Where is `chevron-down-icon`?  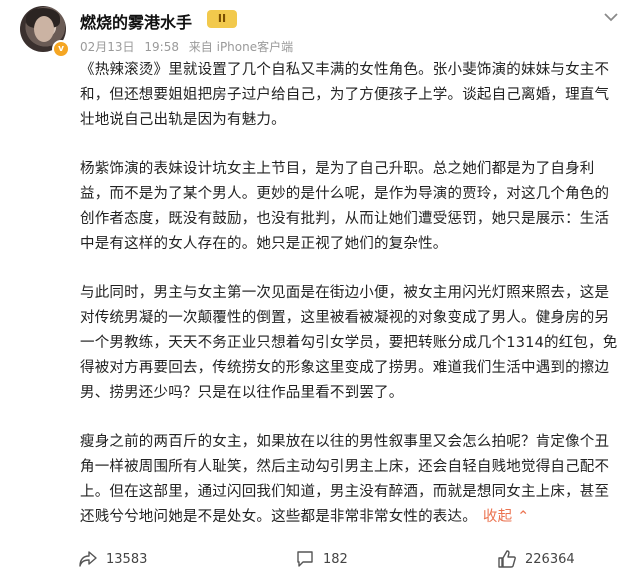
chevron-down-icon is located at coordinates (611, 17).